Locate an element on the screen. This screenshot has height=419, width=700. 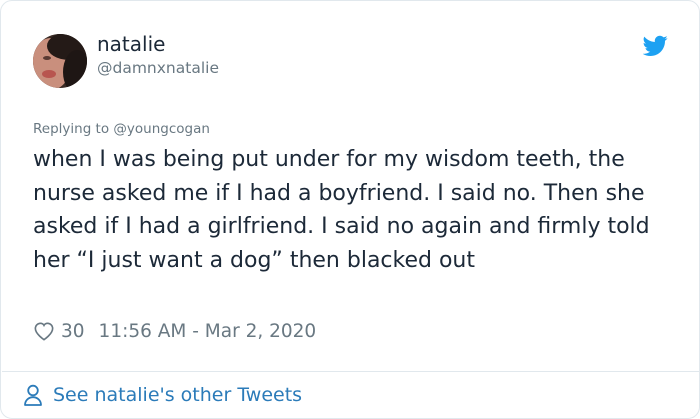
see-more-label: See natalie's other Tweets is located at coordinates (178, 395).